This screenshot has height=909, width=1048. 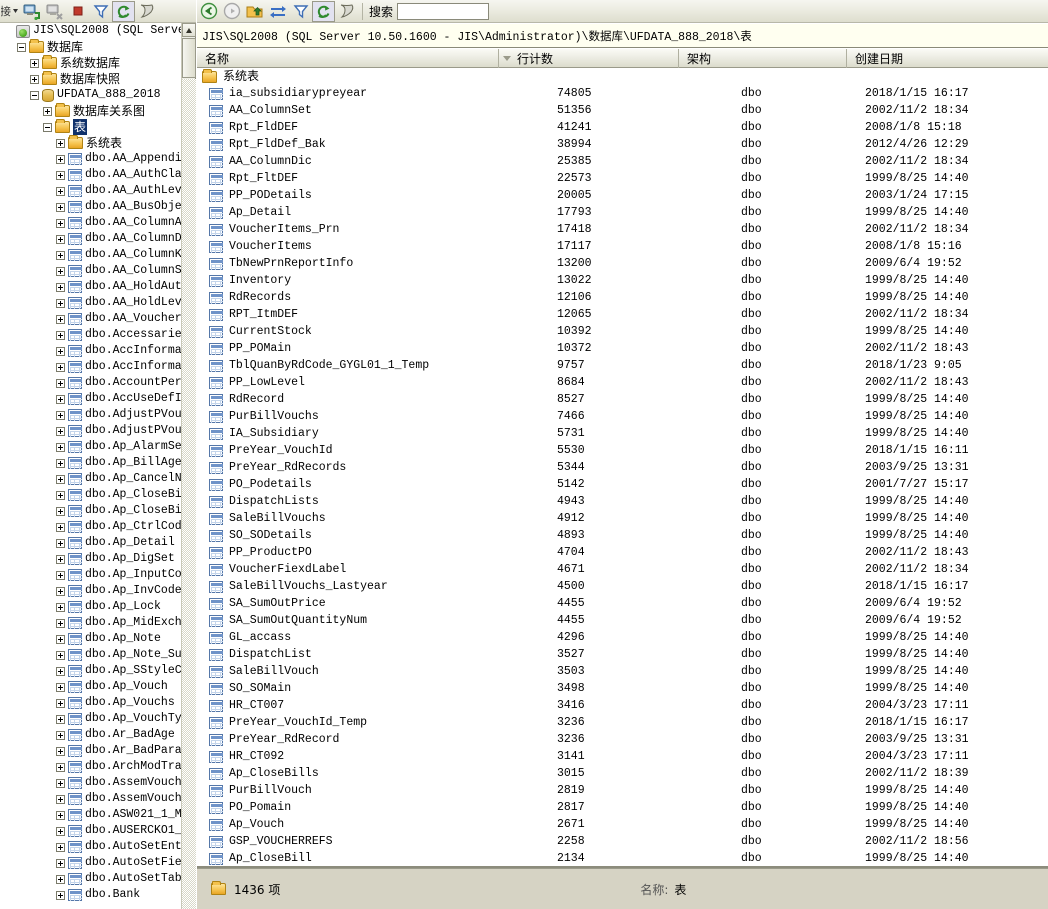 I want to click on table-row: SaleBillVouch 3503 dbo 1999/8/25 14:40, so click(x=622, y=671).